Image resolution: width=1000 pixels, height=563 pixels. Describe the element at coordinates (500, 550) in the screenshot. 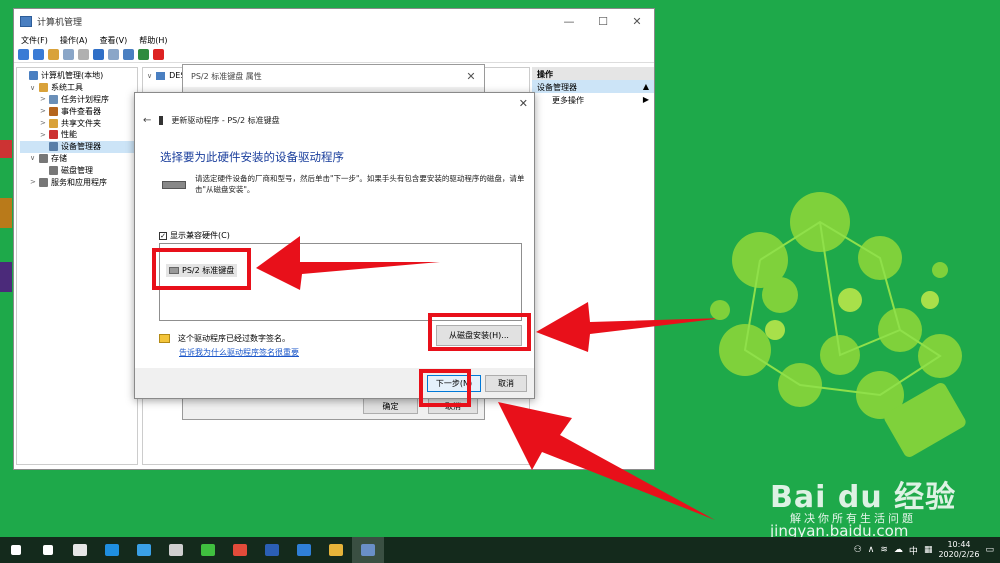

I see `taskbar: ⚇ ∧ ≋ ☁ 中 ▦ 10:44 2020/2/26 ▭` at that location.